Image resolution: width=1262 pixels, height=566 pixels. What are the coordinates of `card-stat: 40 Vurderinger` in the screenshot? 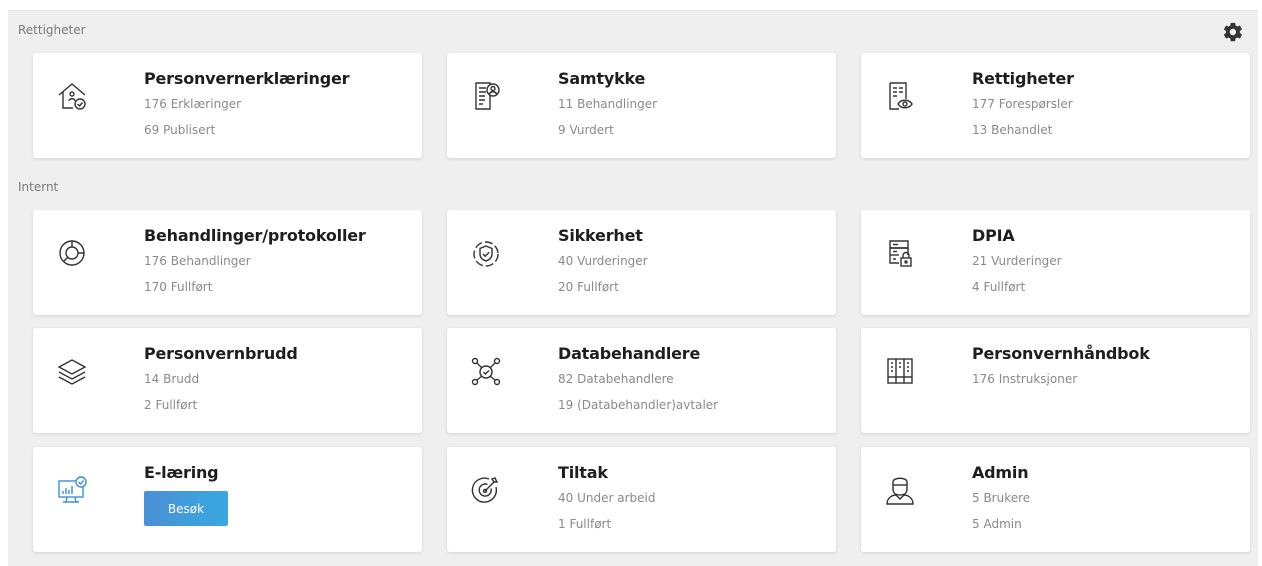 It's located at (603, 261).